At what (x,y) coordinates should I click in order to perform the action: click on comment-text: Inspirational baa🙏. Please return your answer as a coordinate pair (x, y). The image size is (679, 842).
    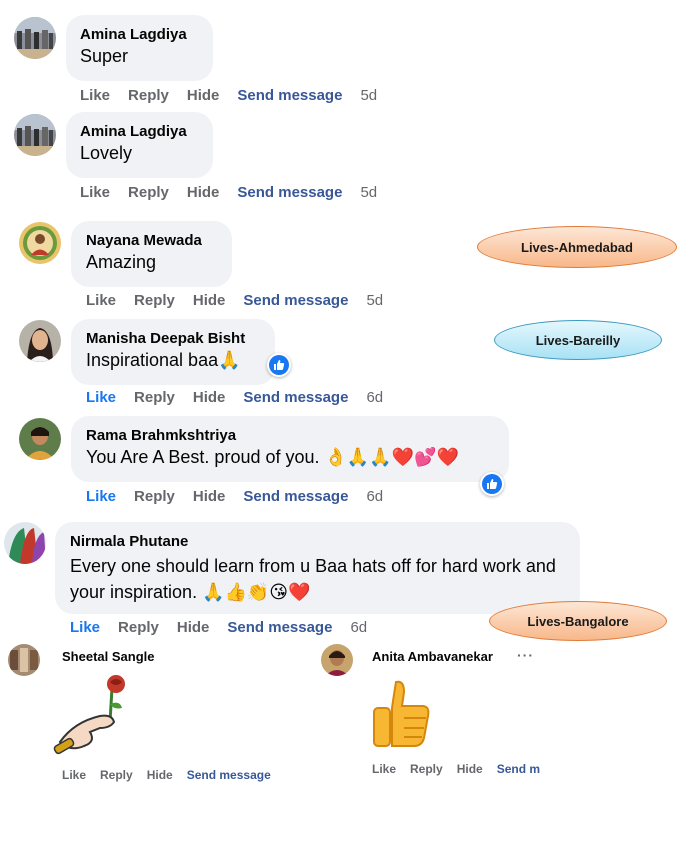
    Looking at the image, I should click on (163, 360).